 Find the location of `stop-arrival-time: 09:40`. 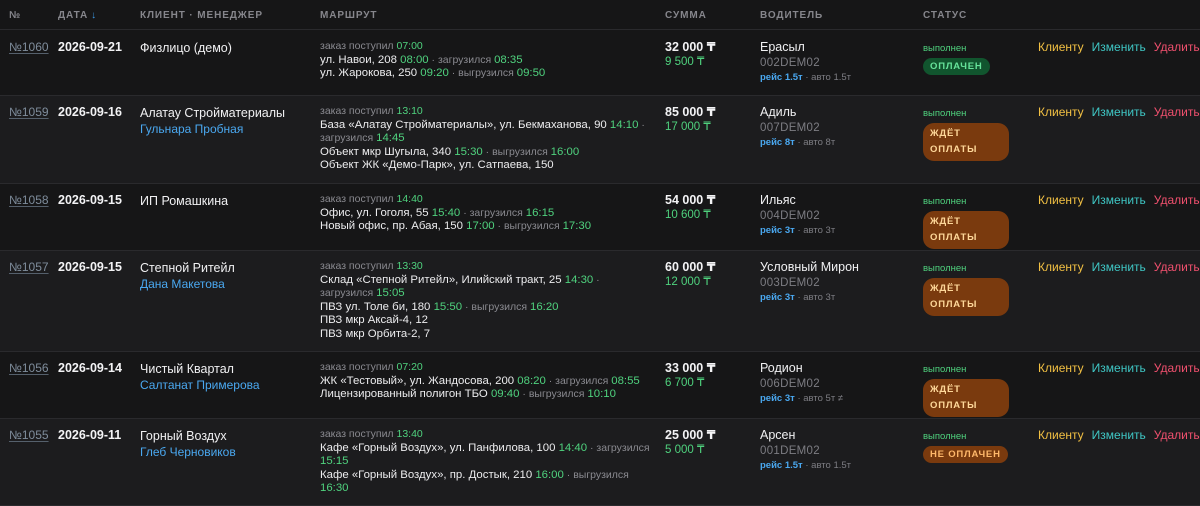

stop-arrival-time: 09:40 is located at coordinates (505, 394).